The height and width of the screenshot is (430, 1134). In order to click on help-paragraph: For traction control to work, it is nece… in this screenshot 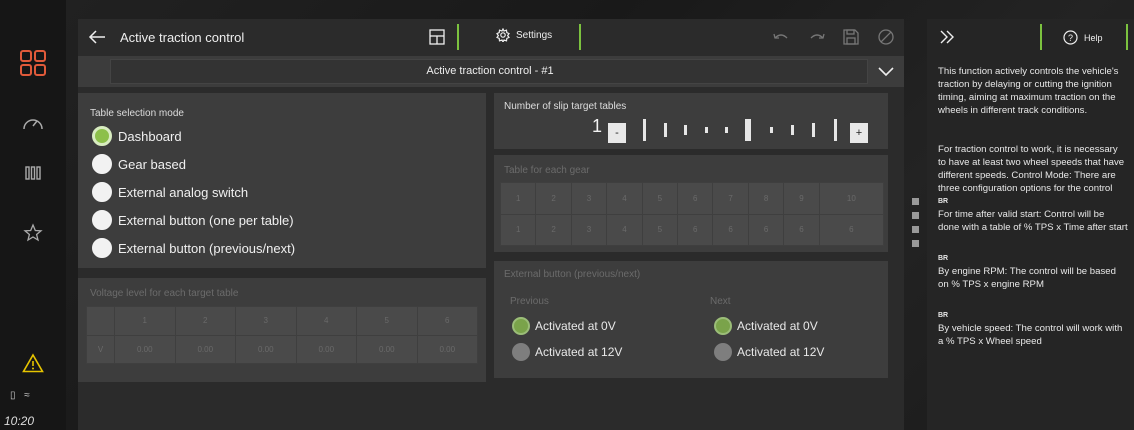, I will do `click(1031, 169)`.